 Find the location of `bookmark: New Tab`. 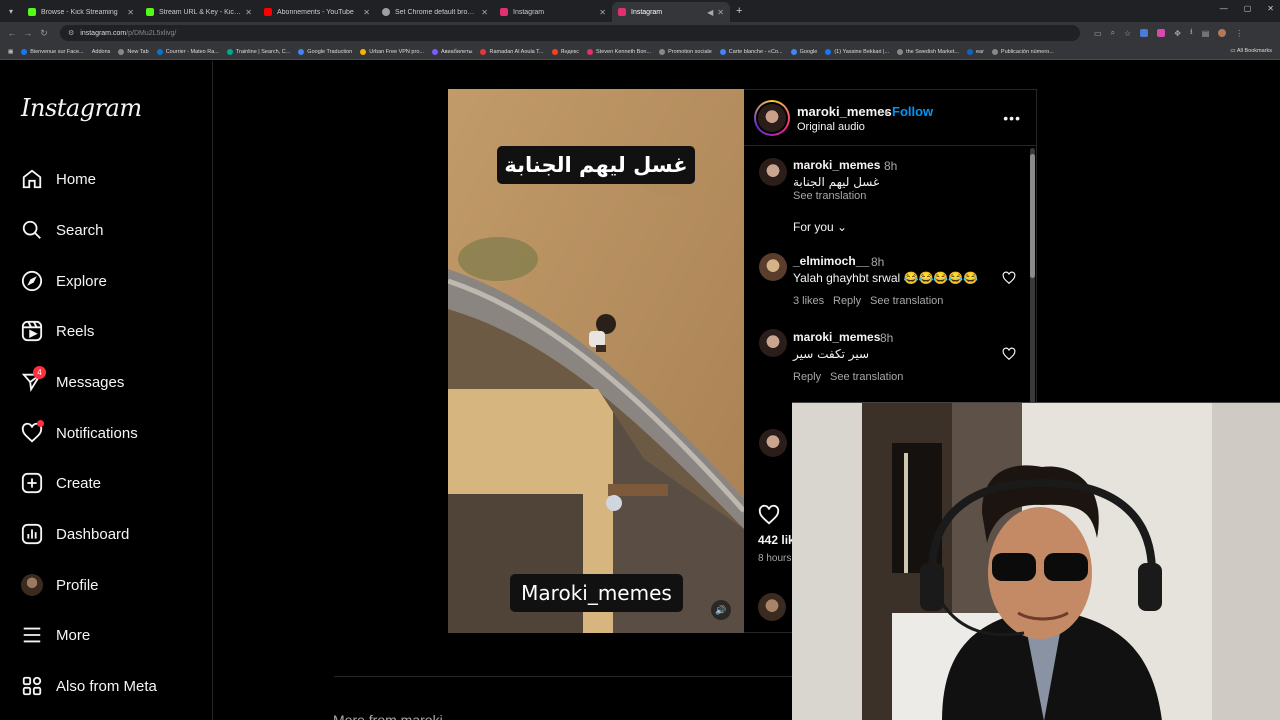

bookmark: New Tab is located at coordinates (133, 51).